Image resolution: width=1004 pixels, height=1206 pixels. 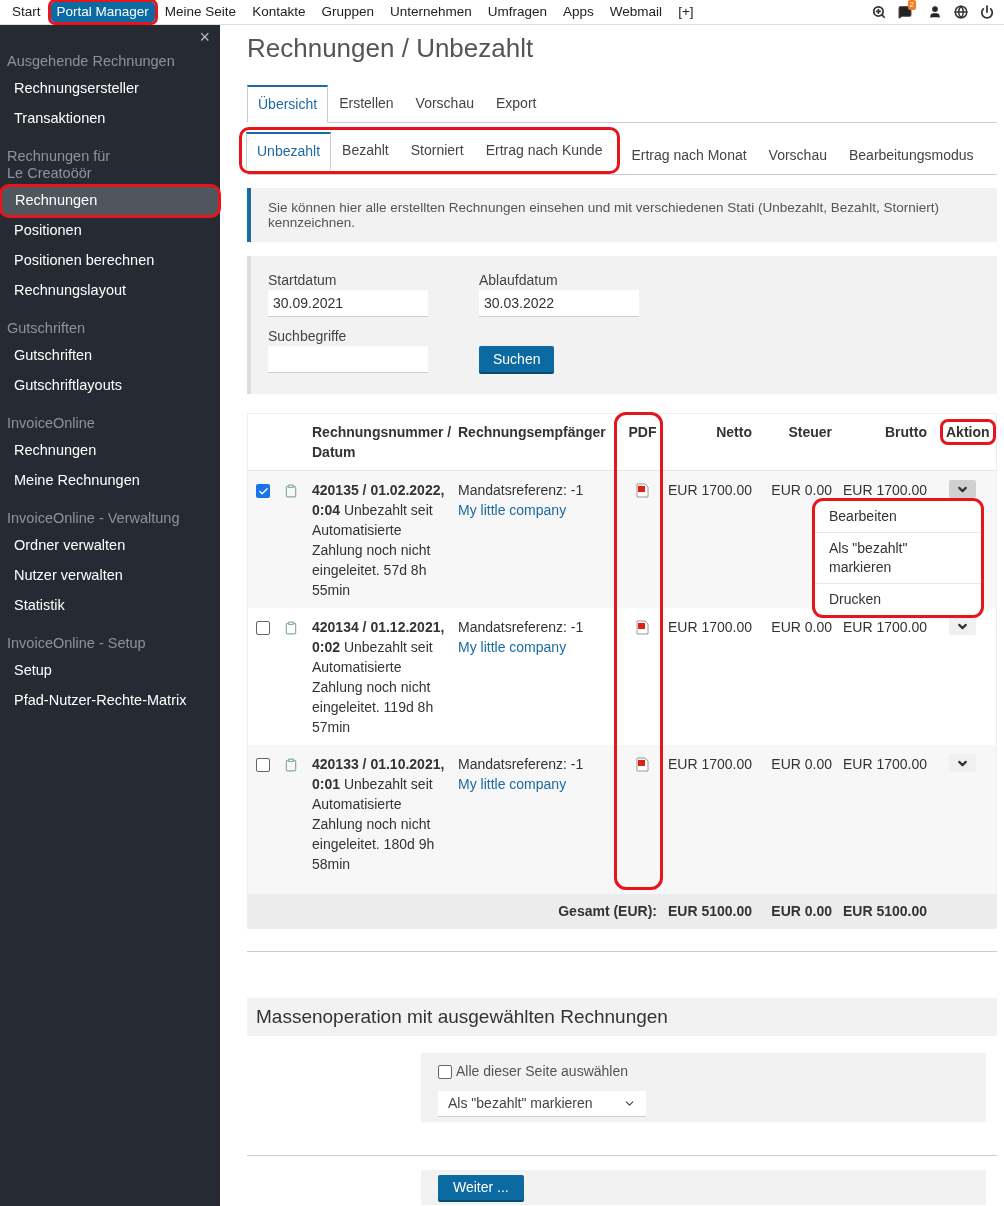 I want to click on page-title: Rechnungen / Unbezahlt, so click(x=391, y=48).